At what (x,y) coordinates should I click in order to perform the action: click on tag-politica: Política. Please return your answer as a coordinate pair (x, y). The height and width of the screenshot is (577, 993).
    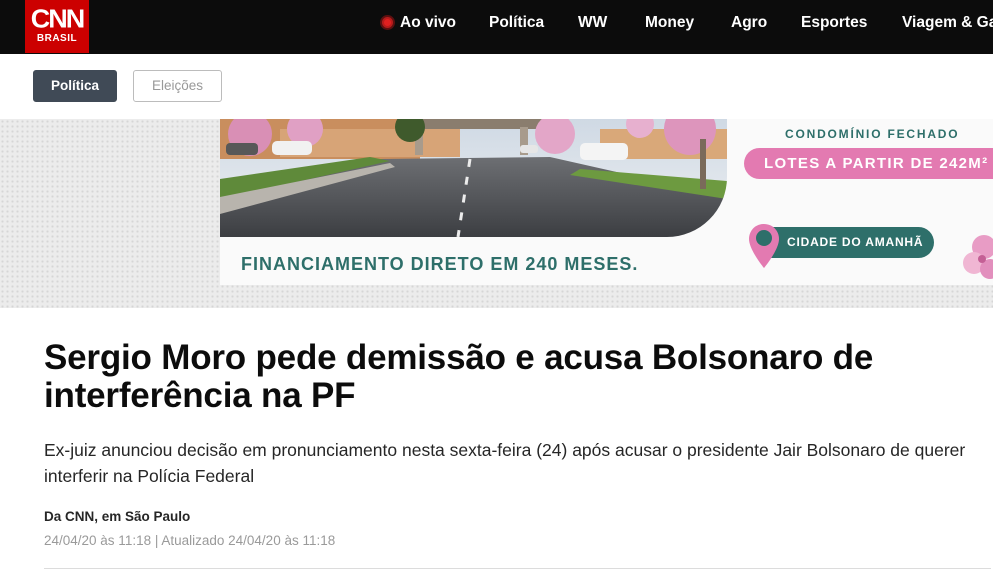
    Looking at the image, I should click on (75, 86).